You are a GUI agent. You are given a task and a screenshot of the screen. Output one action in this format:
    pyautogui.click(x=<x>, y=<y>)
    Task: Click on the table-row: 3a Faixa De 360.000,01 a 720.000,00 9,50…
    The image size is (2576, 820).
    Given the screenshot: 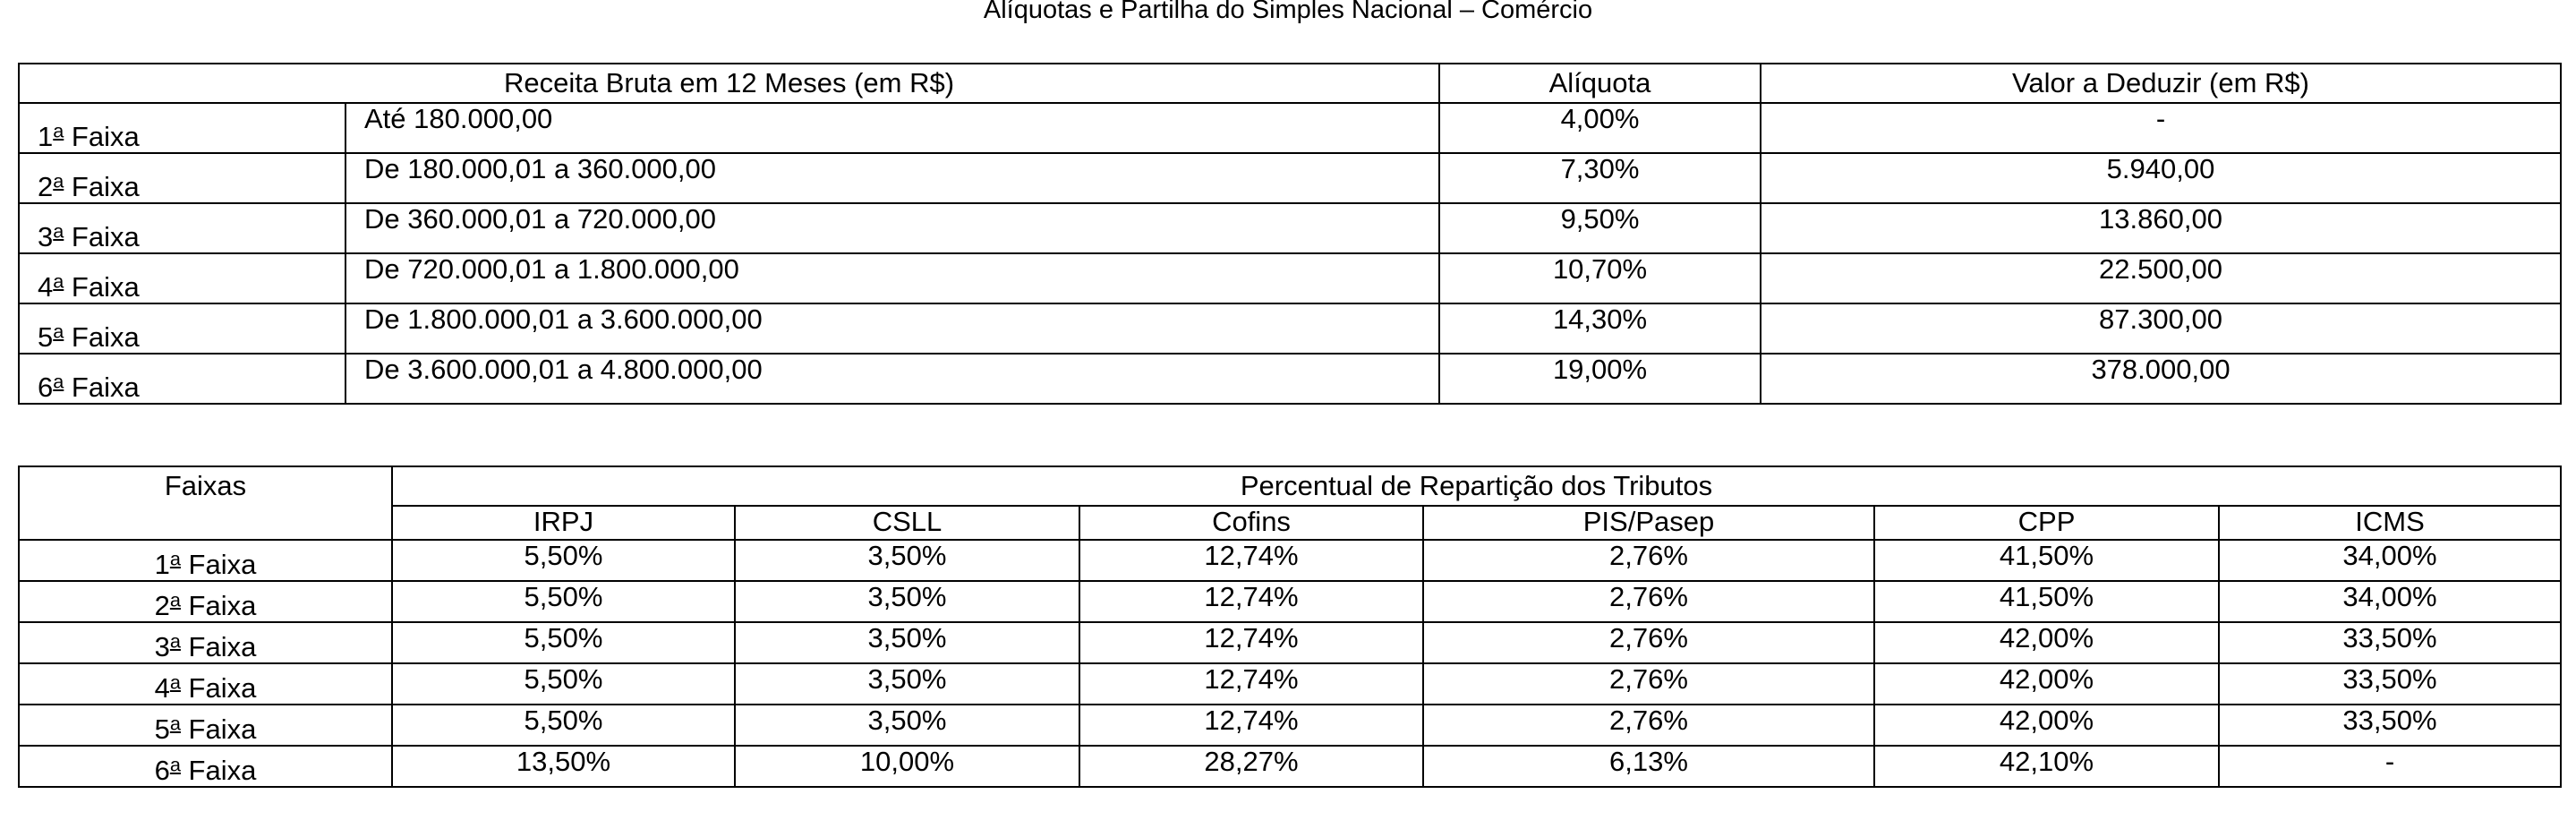 What is the action you would take?
    pyautogui.click(x=1290, y=228)
    